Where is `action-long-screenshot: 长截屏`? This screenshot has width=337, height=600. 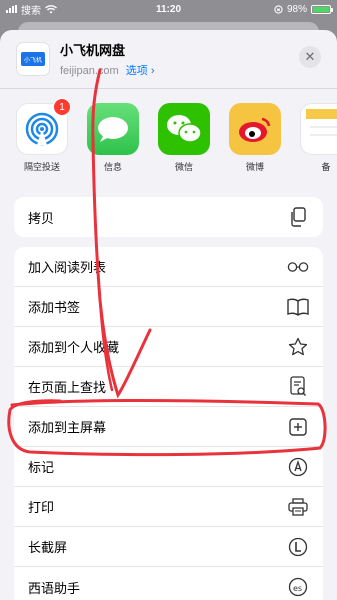 action-long-screenshot: 长截屏 is located at coordinates (168, 547).